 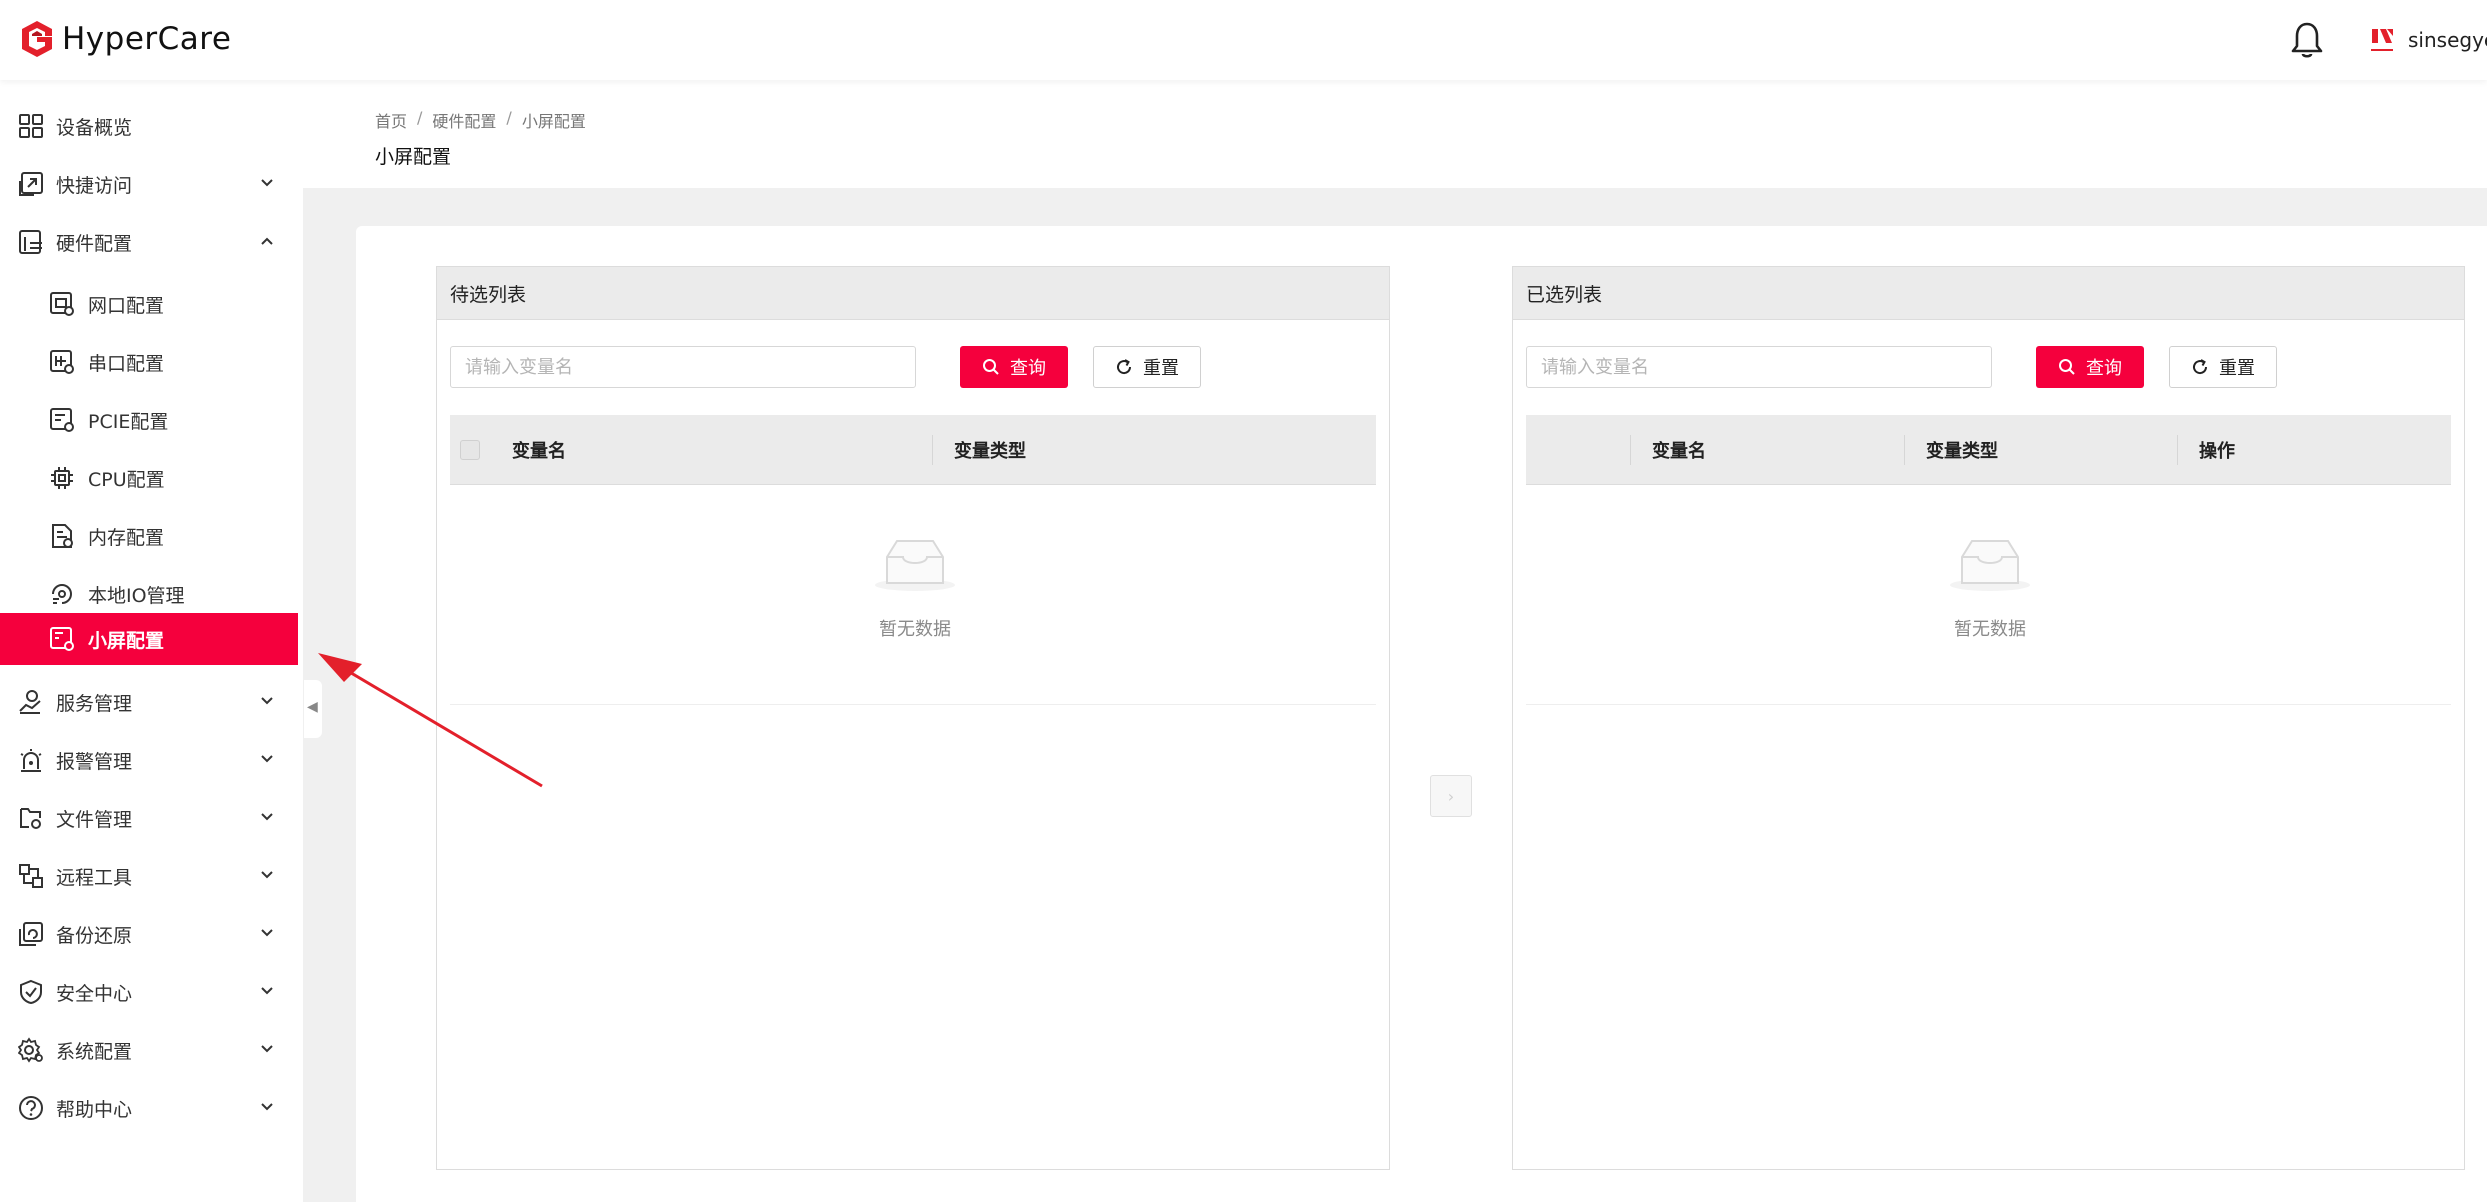 I want to click on sidebar-item-small-screen: 小屏配置, so click(x=149, y=639).